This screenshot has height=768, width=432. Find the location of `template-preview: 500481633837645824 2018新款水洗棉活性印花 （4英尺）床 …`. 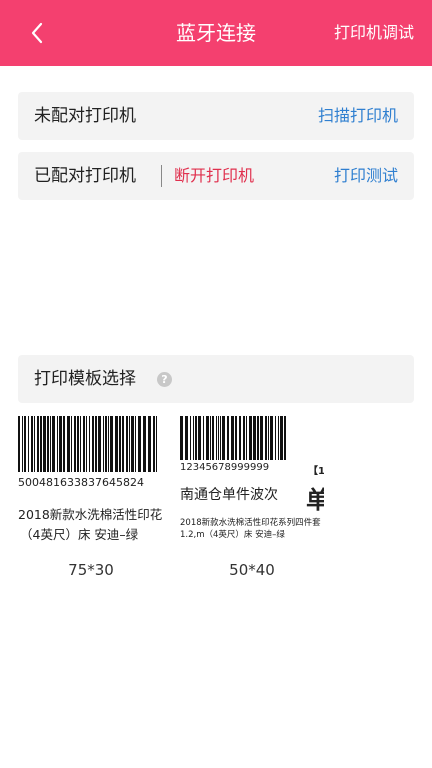

template-preview: 500481633837645824 2018新款水洗棉活性印花 （4英尺）床 … is located at coordinates (91, 481).